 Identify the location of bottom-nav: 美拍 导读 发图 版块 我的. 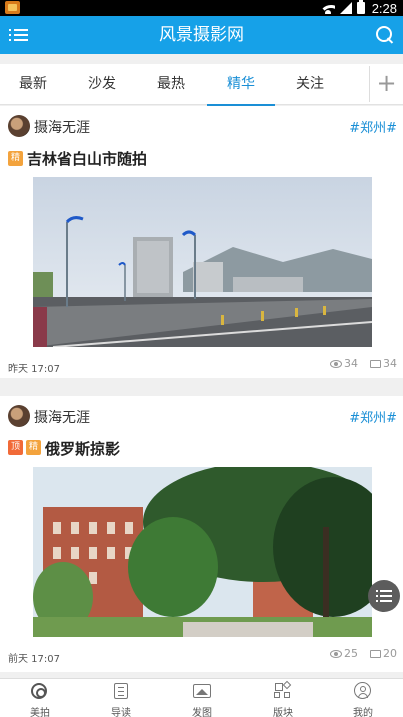
(201, 697).